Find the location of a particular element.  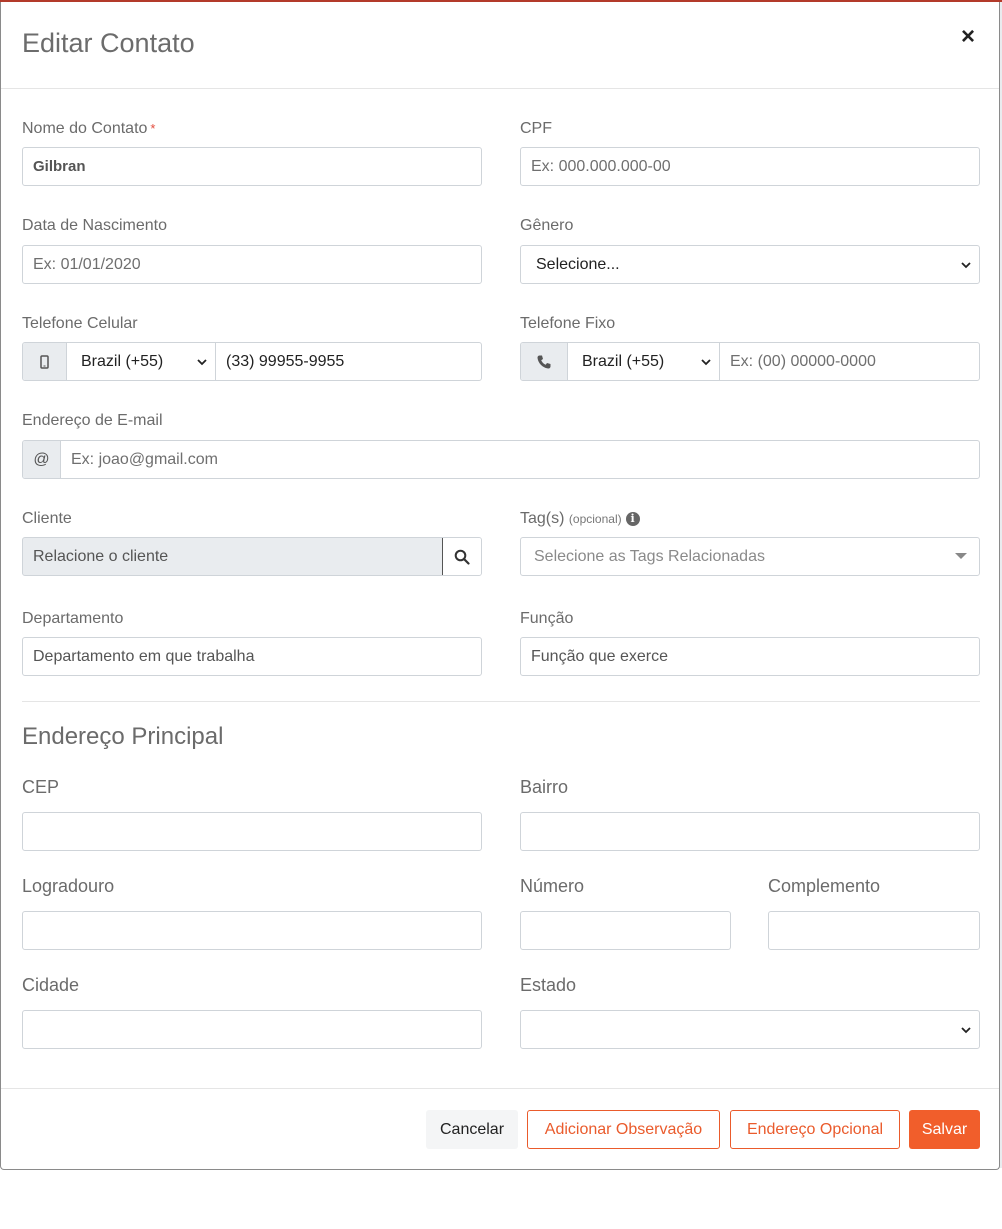

nascimento-input: Ex: 01/01/2020 is located at coordinates (252, 264).